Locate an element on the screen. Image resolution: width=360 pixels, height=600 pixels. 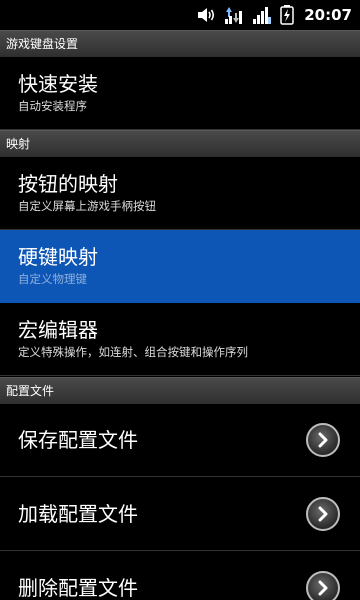
quick-install-item: 快速安装 自动安装程序 is located at coordinates (180, 93).